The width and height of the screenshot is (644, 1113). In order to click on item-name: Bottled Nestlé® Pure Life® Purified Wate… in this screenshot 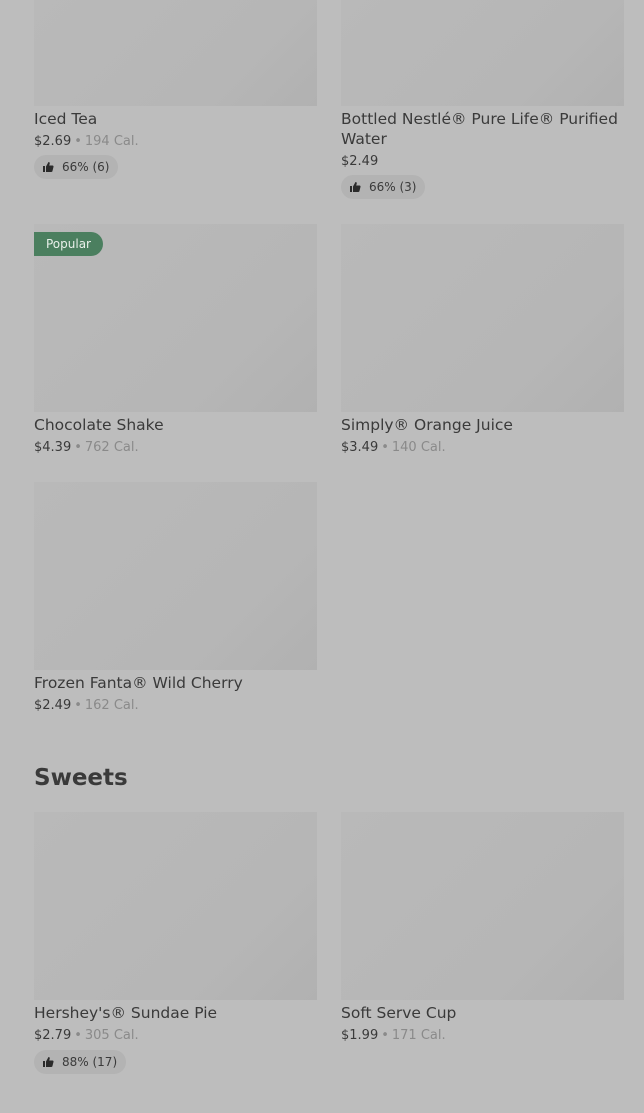, I will do `click(479, 129)`.